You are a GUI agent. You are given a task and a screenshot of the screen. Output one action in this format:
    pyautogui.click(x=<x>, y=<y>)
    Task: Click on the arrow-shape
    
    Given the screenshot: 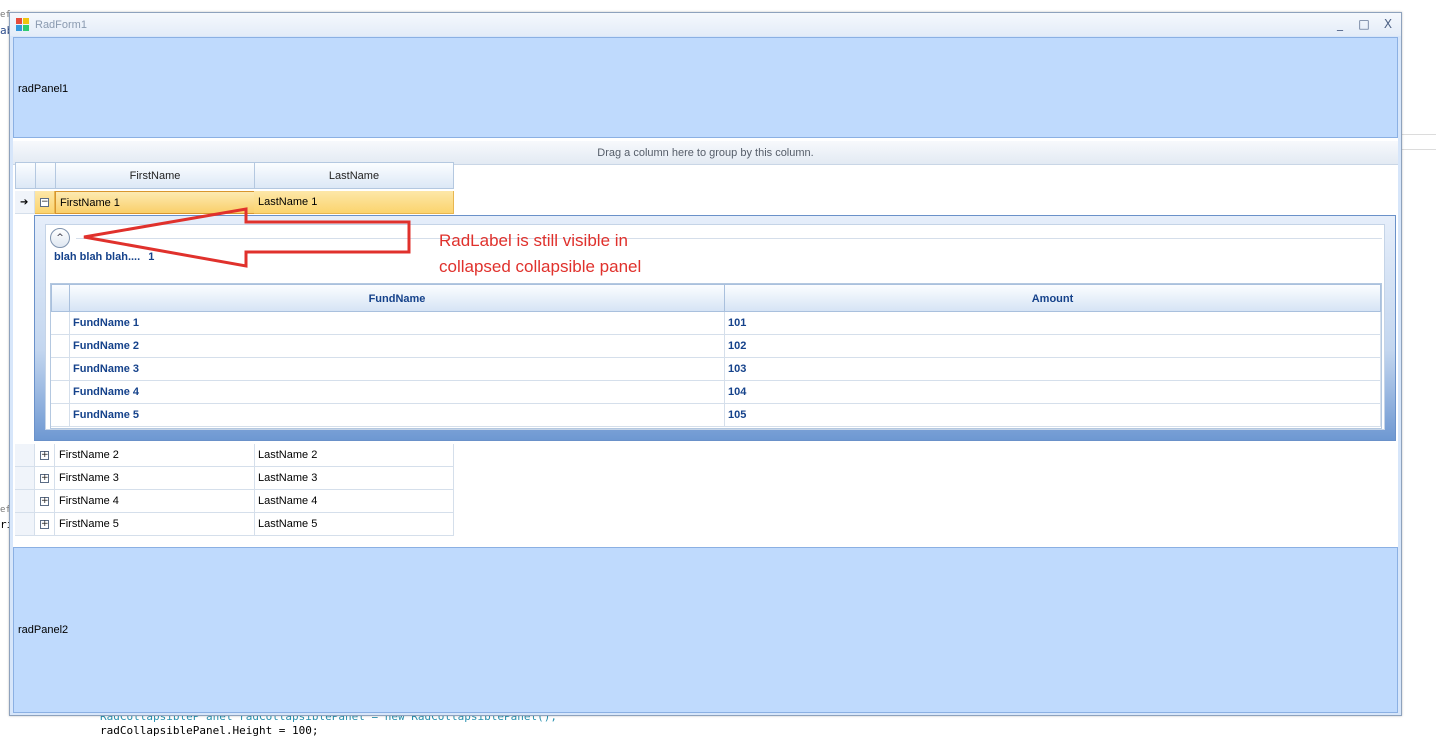 What is the action you would take?
    pyautogui.click(x=247, y=237)
    